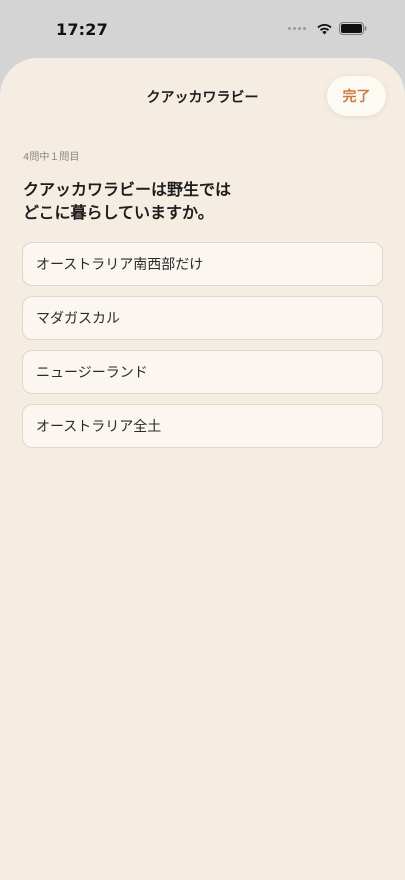 This screenshot has height=880, width=405. What do you see at coordinates (82, 29) in the screenshot?
I see `status-time: 17:27` at bounding box center [82, 29].